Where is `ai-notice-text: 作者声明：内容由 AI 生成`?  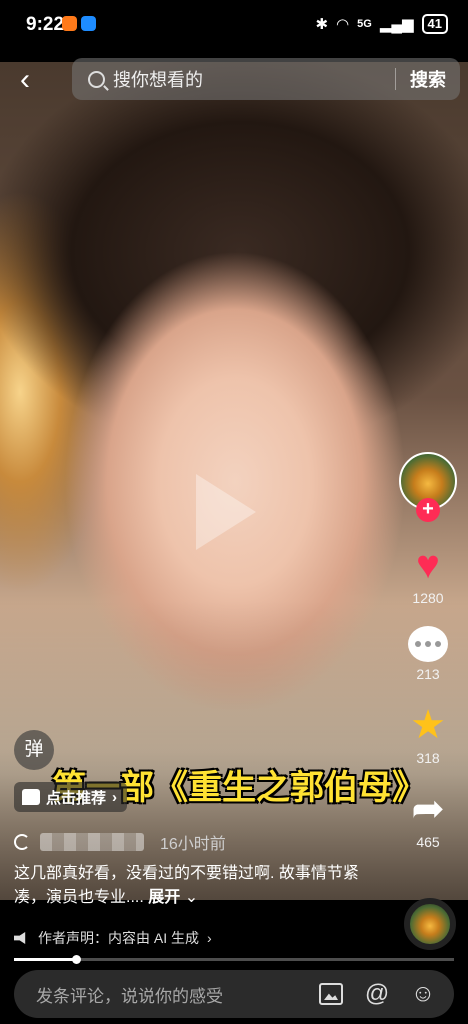 ai-notice-text: 作者声明：内容由 AI 生成 is located at coordinates (119, 938).